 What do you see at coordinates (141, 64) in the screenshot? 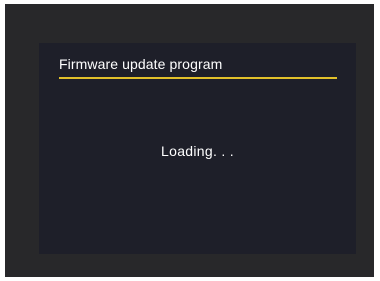
I see `screen-title: Firmware update program` at bounding box center [141, 64].